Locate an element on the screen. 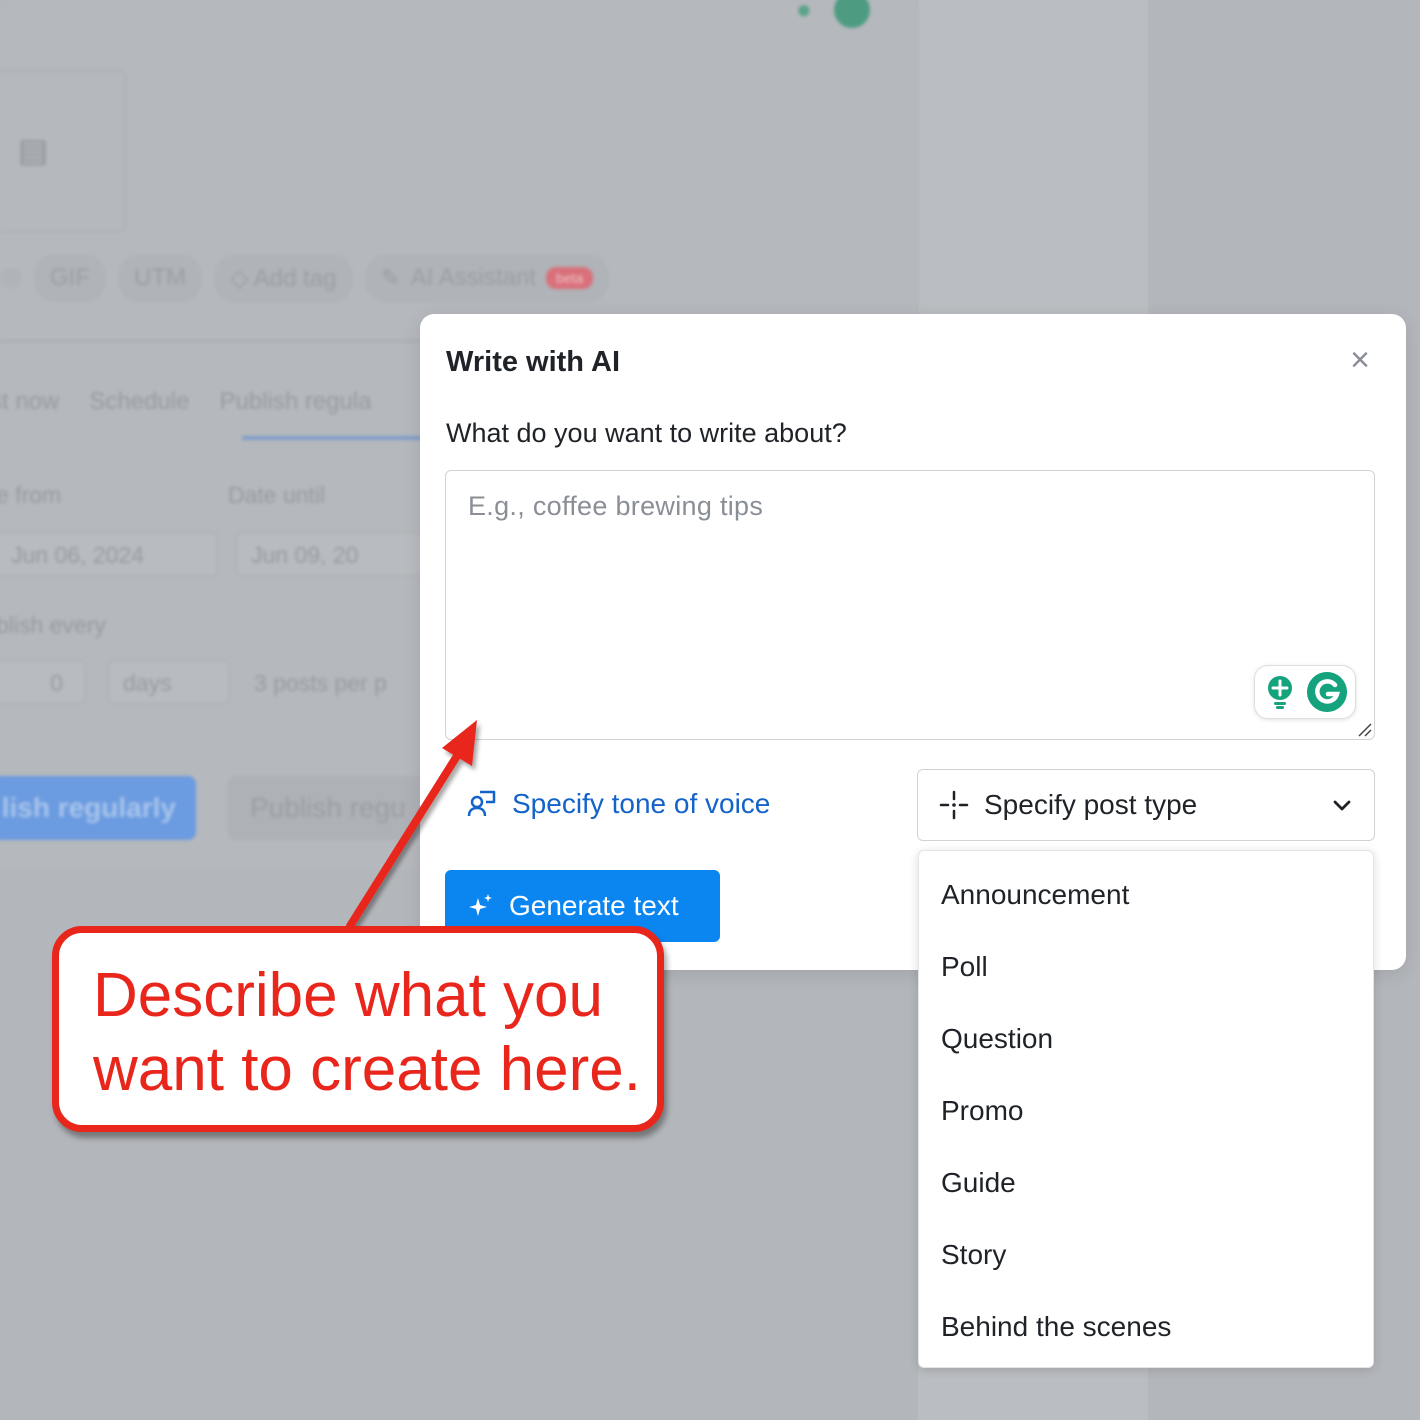 The width and height of the screenshot is (1420, 1420). background-top-icons: ● is located at coordinates (840, 17).